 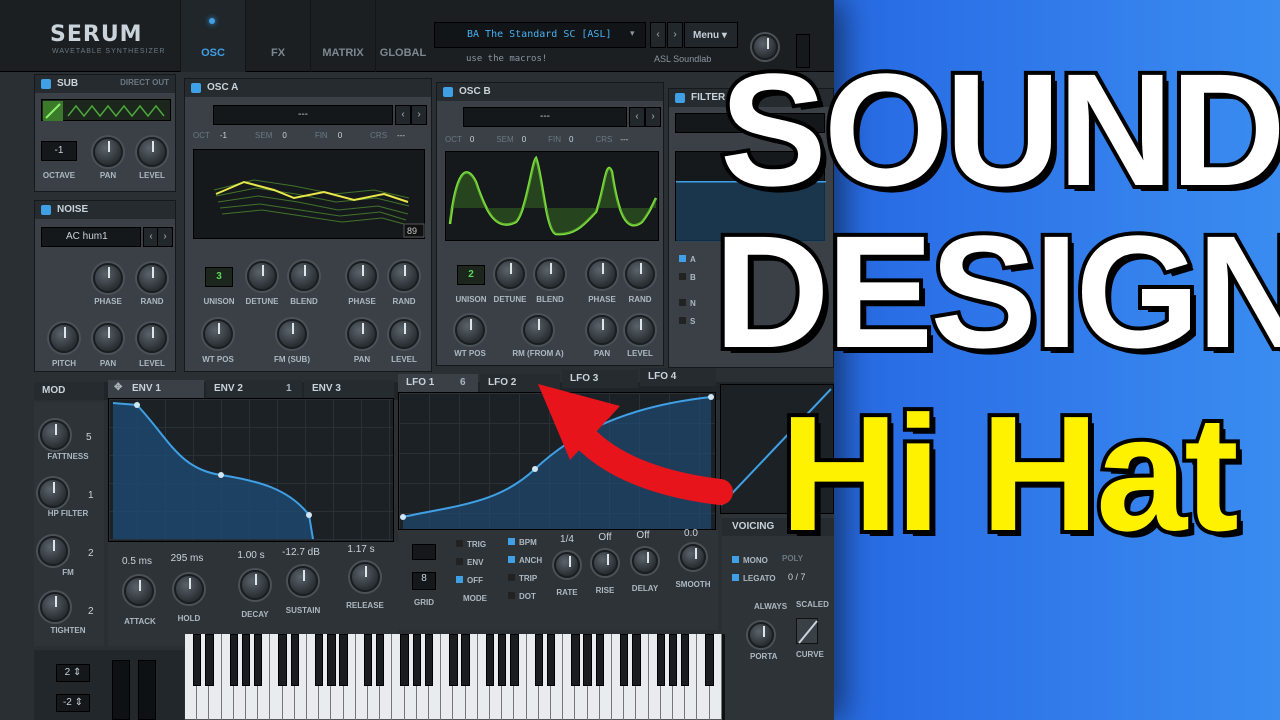 I want to click on osc-a-unison-voices: 3, so click(x=219, y=277).